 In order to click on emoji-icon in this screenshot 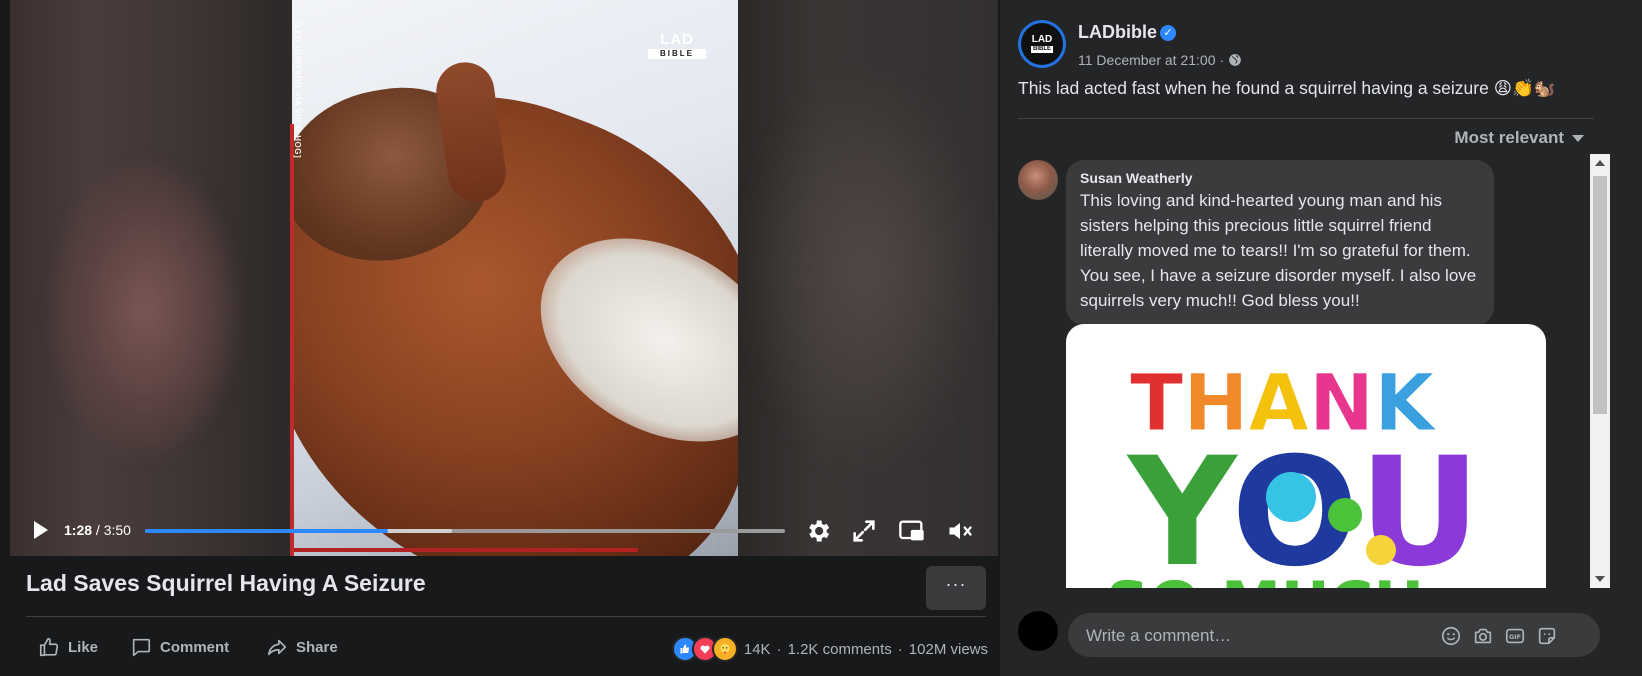, I will do `click(1451, 636)`.